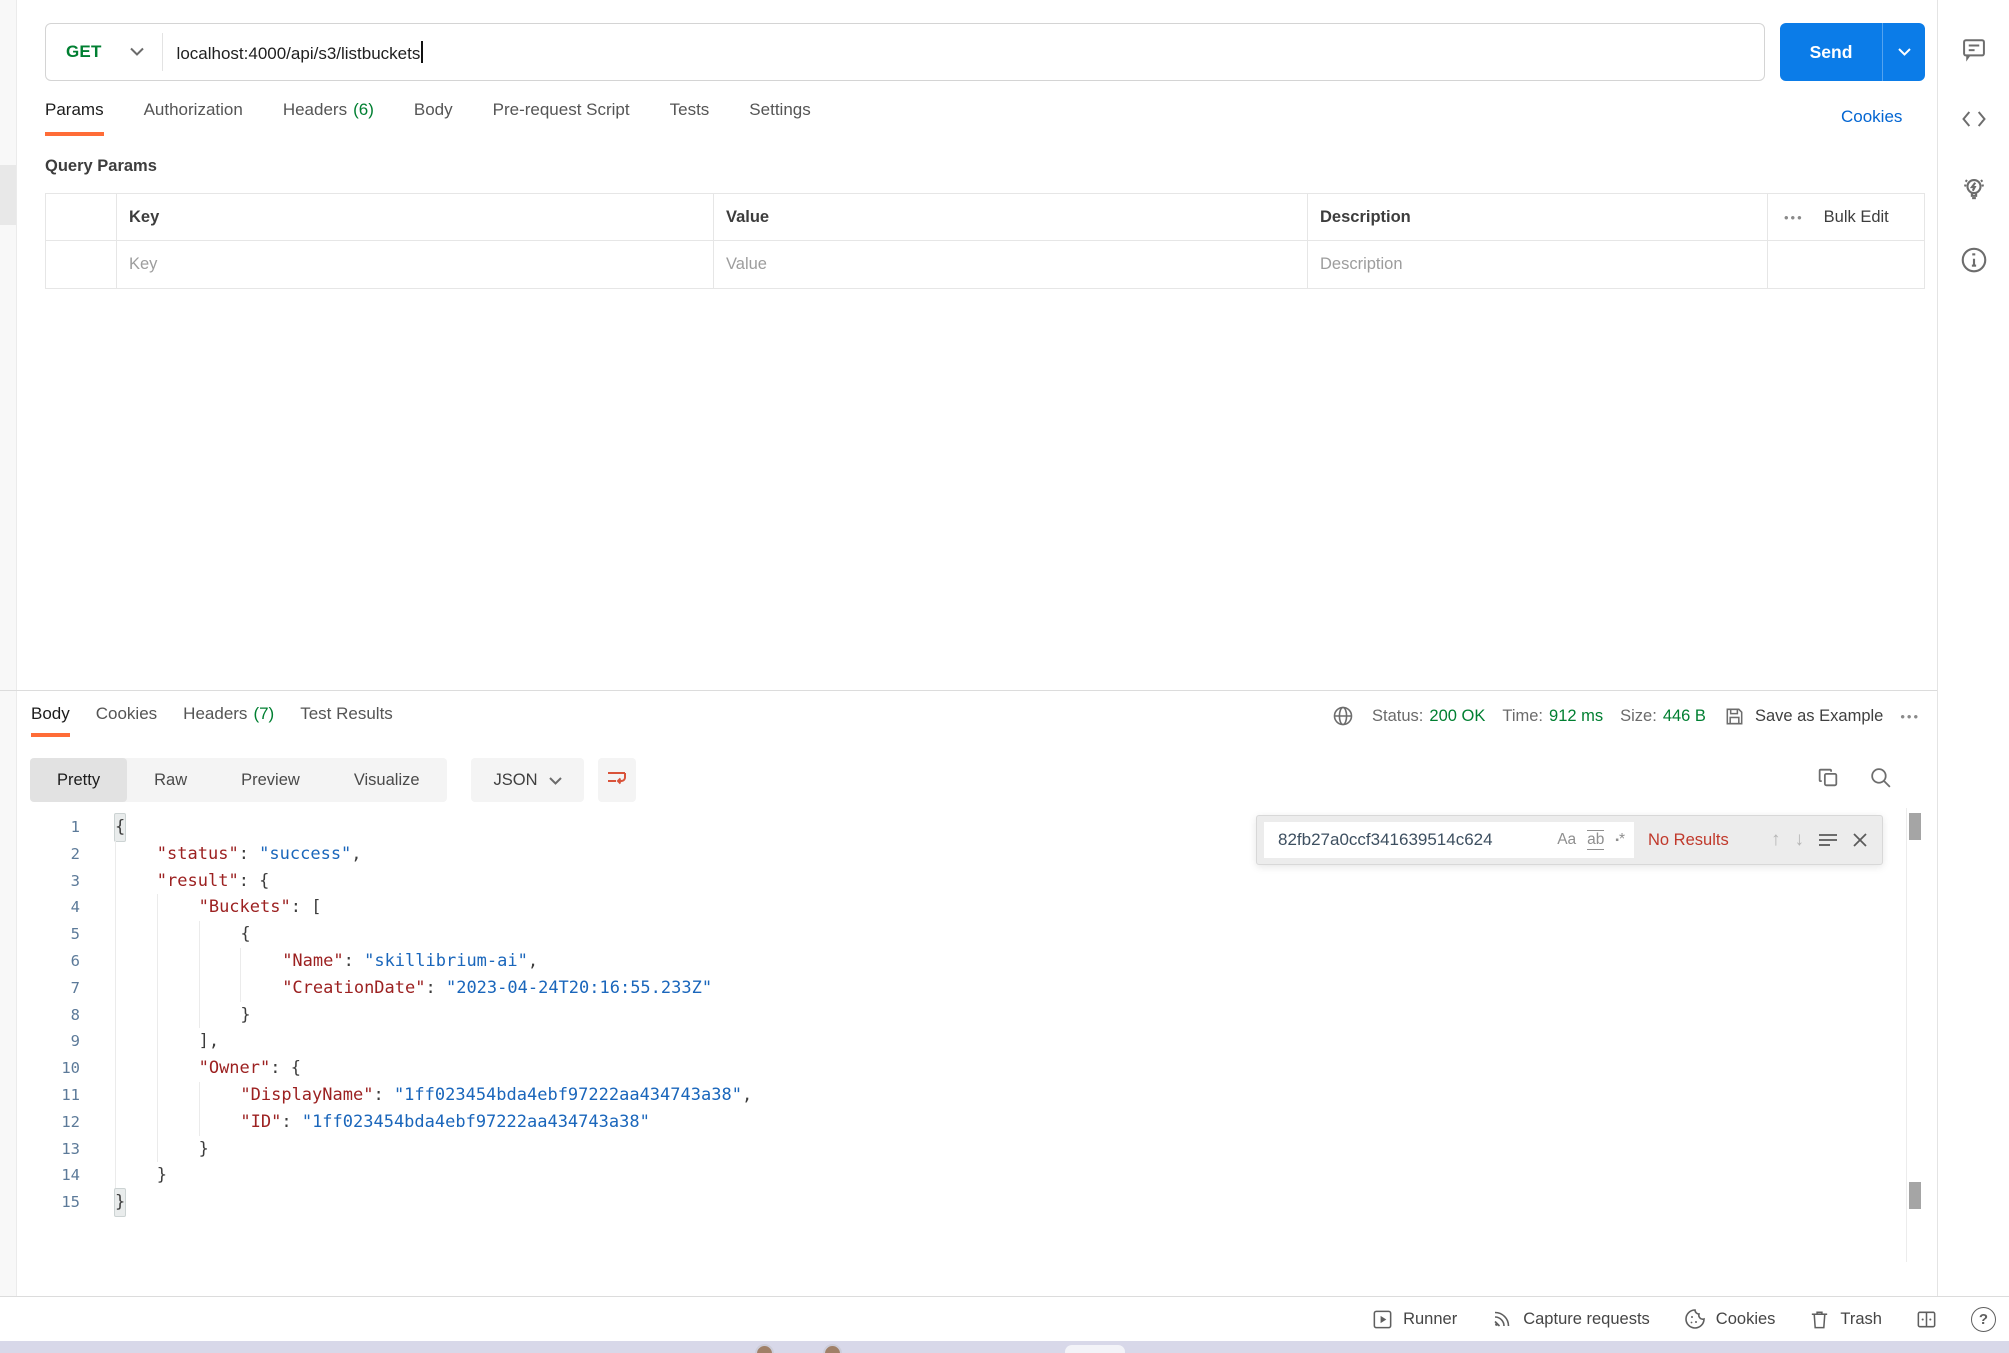  Describe the element at coordinates (70, 1175) in the screenshot. I see `line-number: 14` at that location.